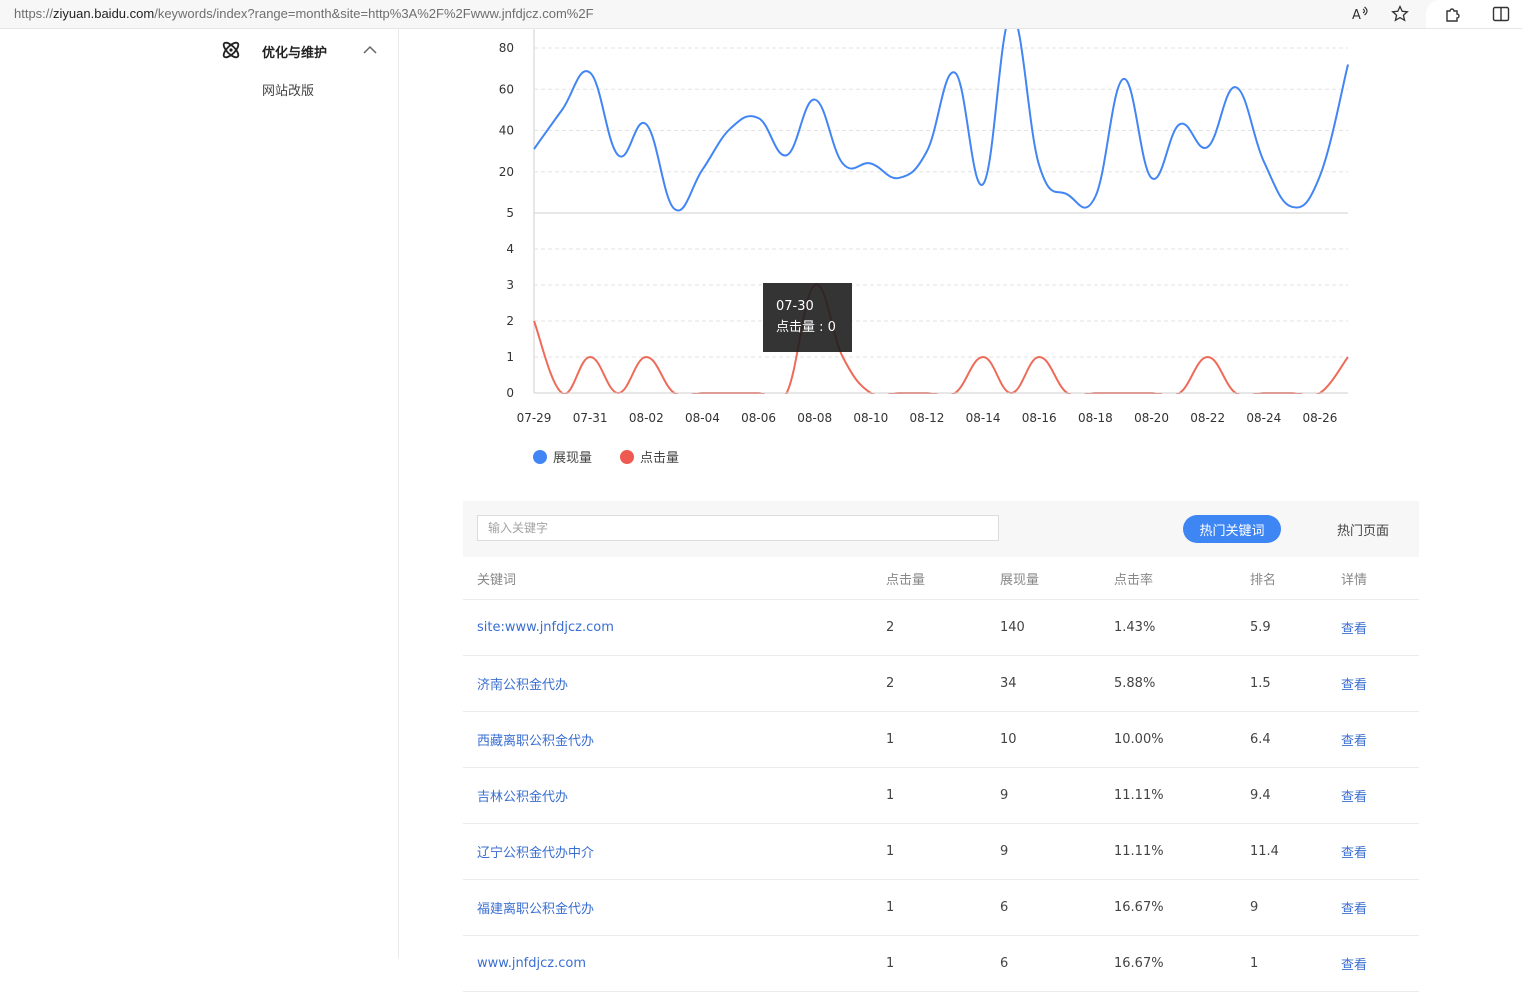 The width and height of the screenshot is (1522, 992). Describe the element at coordinates (573, 458) in the screenshot. I see `legend-label-impressions: 展现量` at that location.